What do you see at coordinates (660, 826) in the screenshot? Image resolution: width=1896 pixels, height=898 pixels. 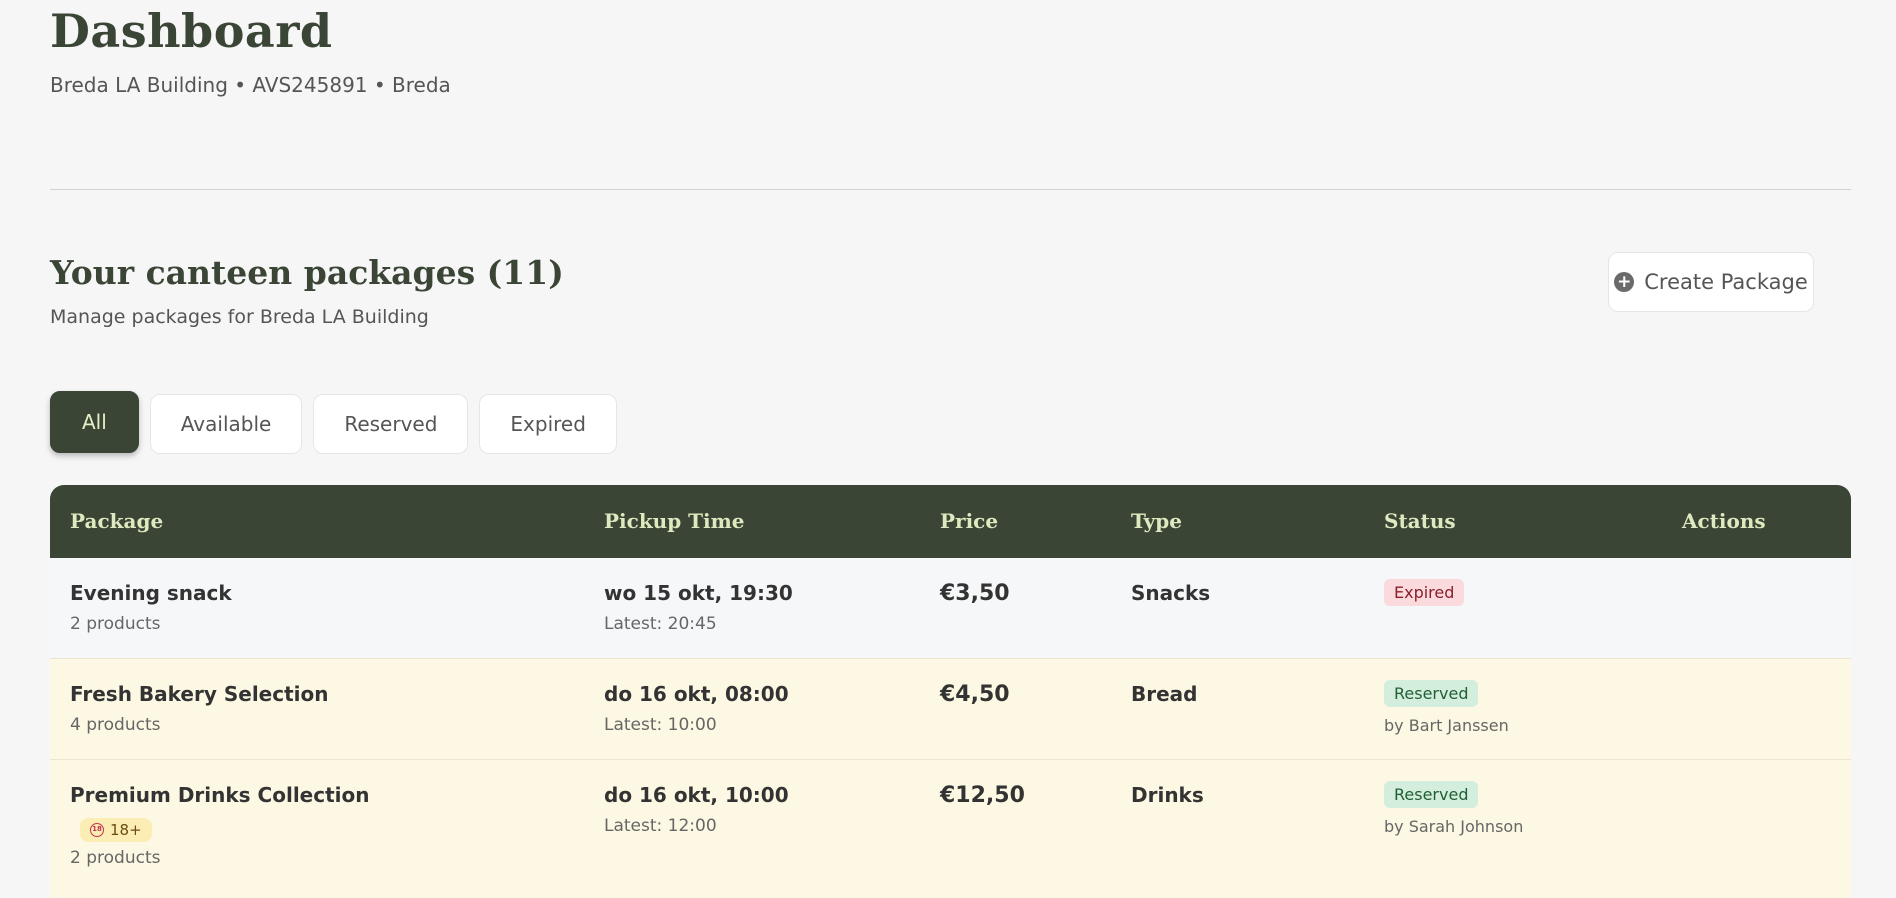 I see `pickup-latest: Latest: 12:00` at bounding box center [660, 826].